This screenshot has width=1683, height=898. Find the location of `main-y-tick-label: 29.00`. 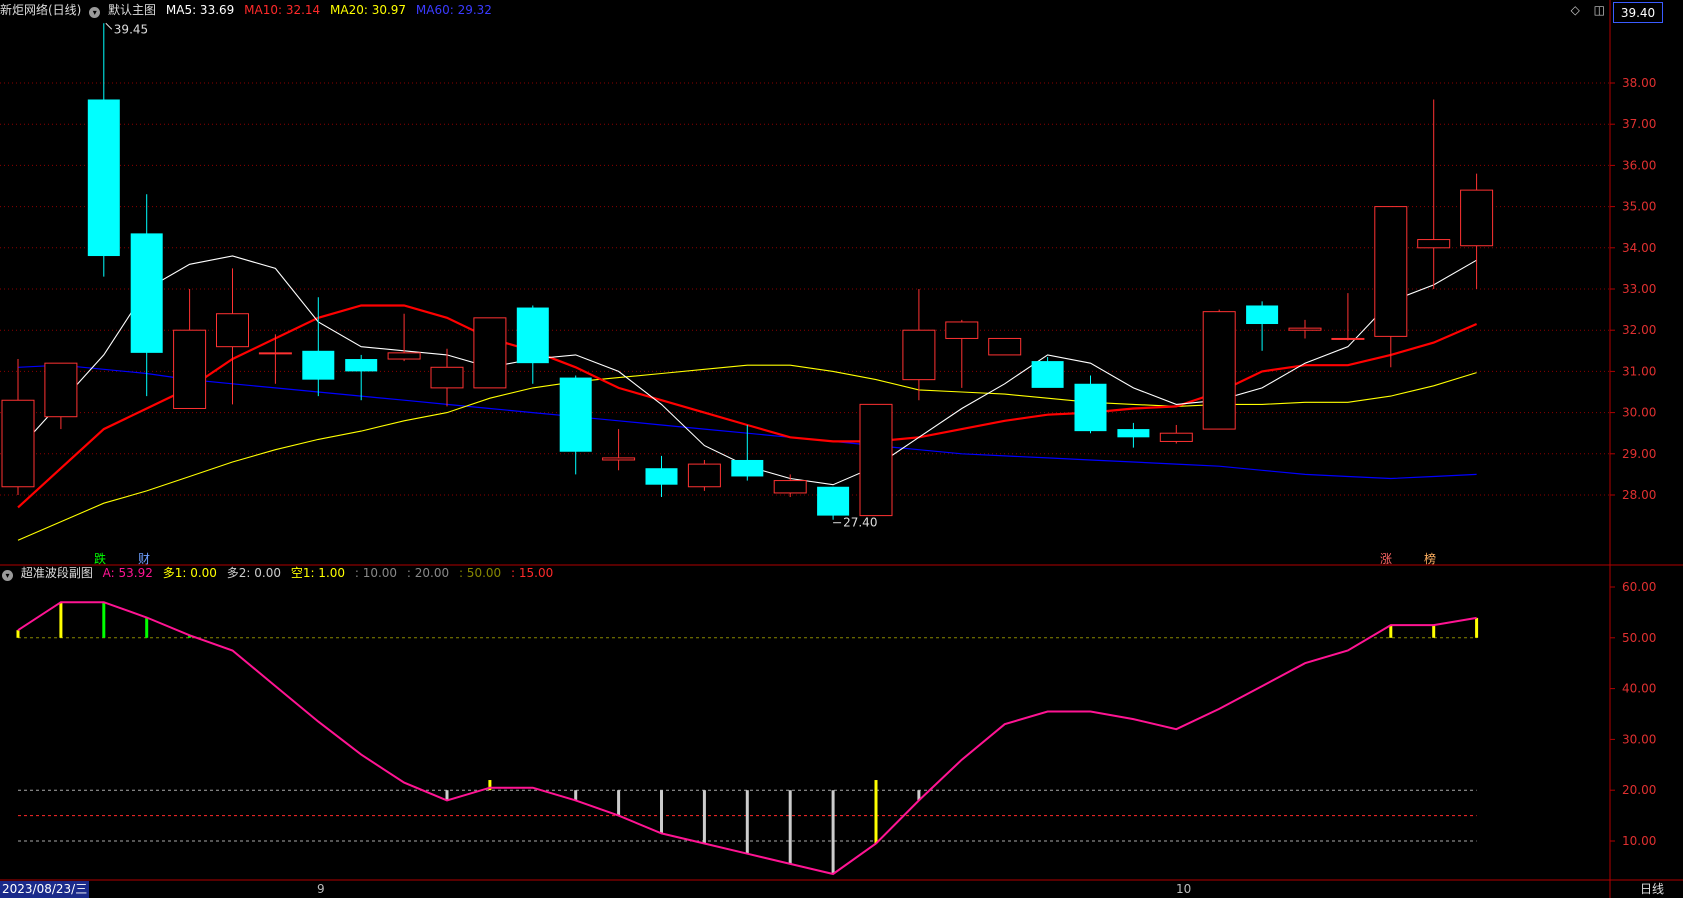

main-y-tick-label: 29.00 is located at coordinates (1639, 454).